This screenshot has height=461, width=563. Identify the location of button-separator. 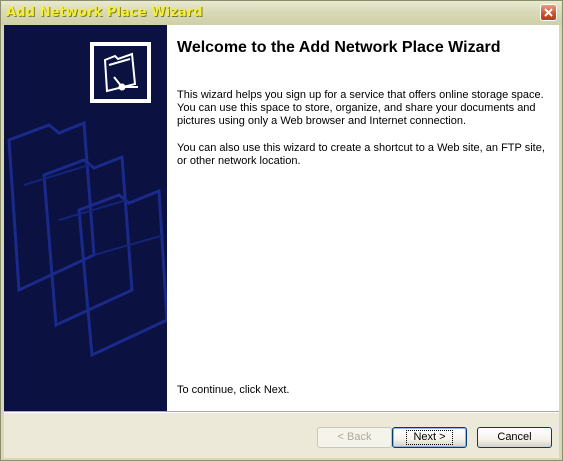
(281, 412).